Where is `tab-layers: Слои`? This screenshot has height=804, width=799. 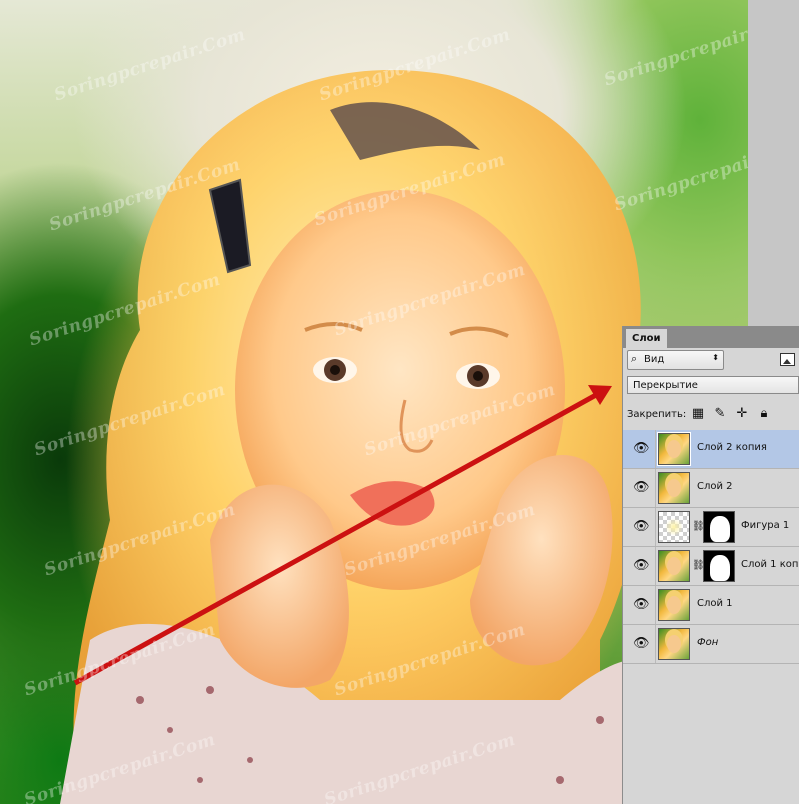
tab-layers: Слои is located at coordinates (646, 338).